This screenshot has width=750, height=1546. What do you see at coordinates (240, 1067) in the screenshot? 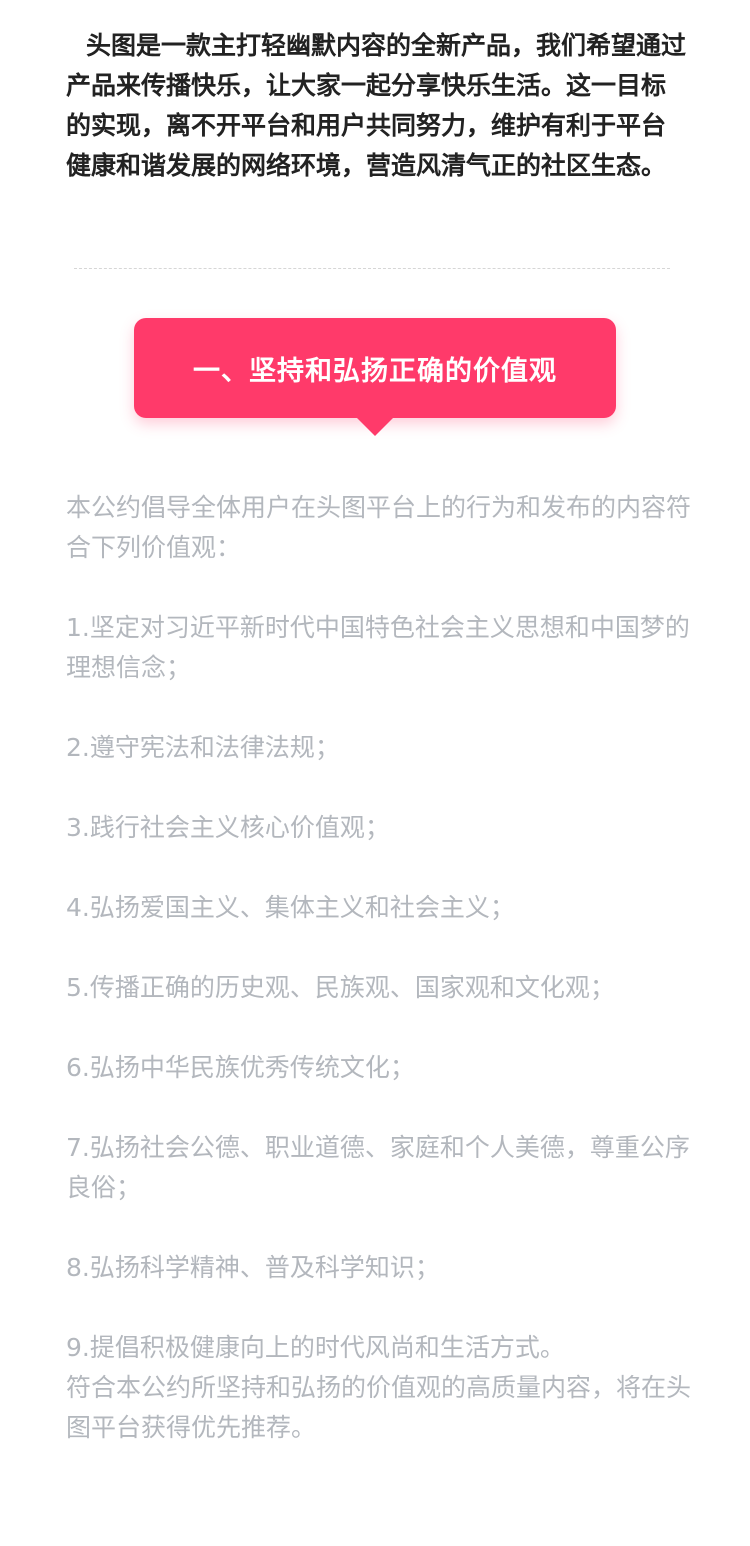
I see `value-item-6: 6.弘扬中华民族优秀传统文化；` at bounding box center [240, 1067].